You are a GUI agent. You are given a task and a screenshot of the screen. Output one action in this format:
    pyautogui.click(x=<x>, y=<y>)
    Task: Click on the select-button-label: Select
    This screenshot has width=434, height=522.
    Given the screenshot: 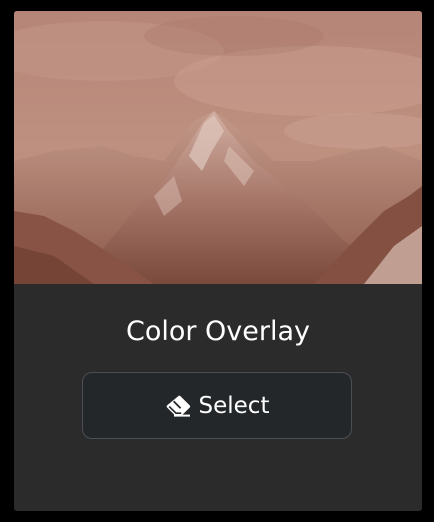 What is the action you would take?
    pyautogui.click(x=234, y=405)
    